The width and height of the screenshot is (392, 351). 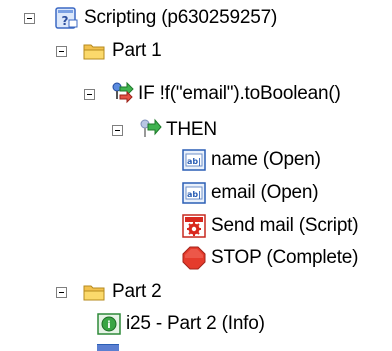 What do you see at coordinates (151, 129) in the screenshot?
I see `then-branch-icon` at bounding box center [151, 129].